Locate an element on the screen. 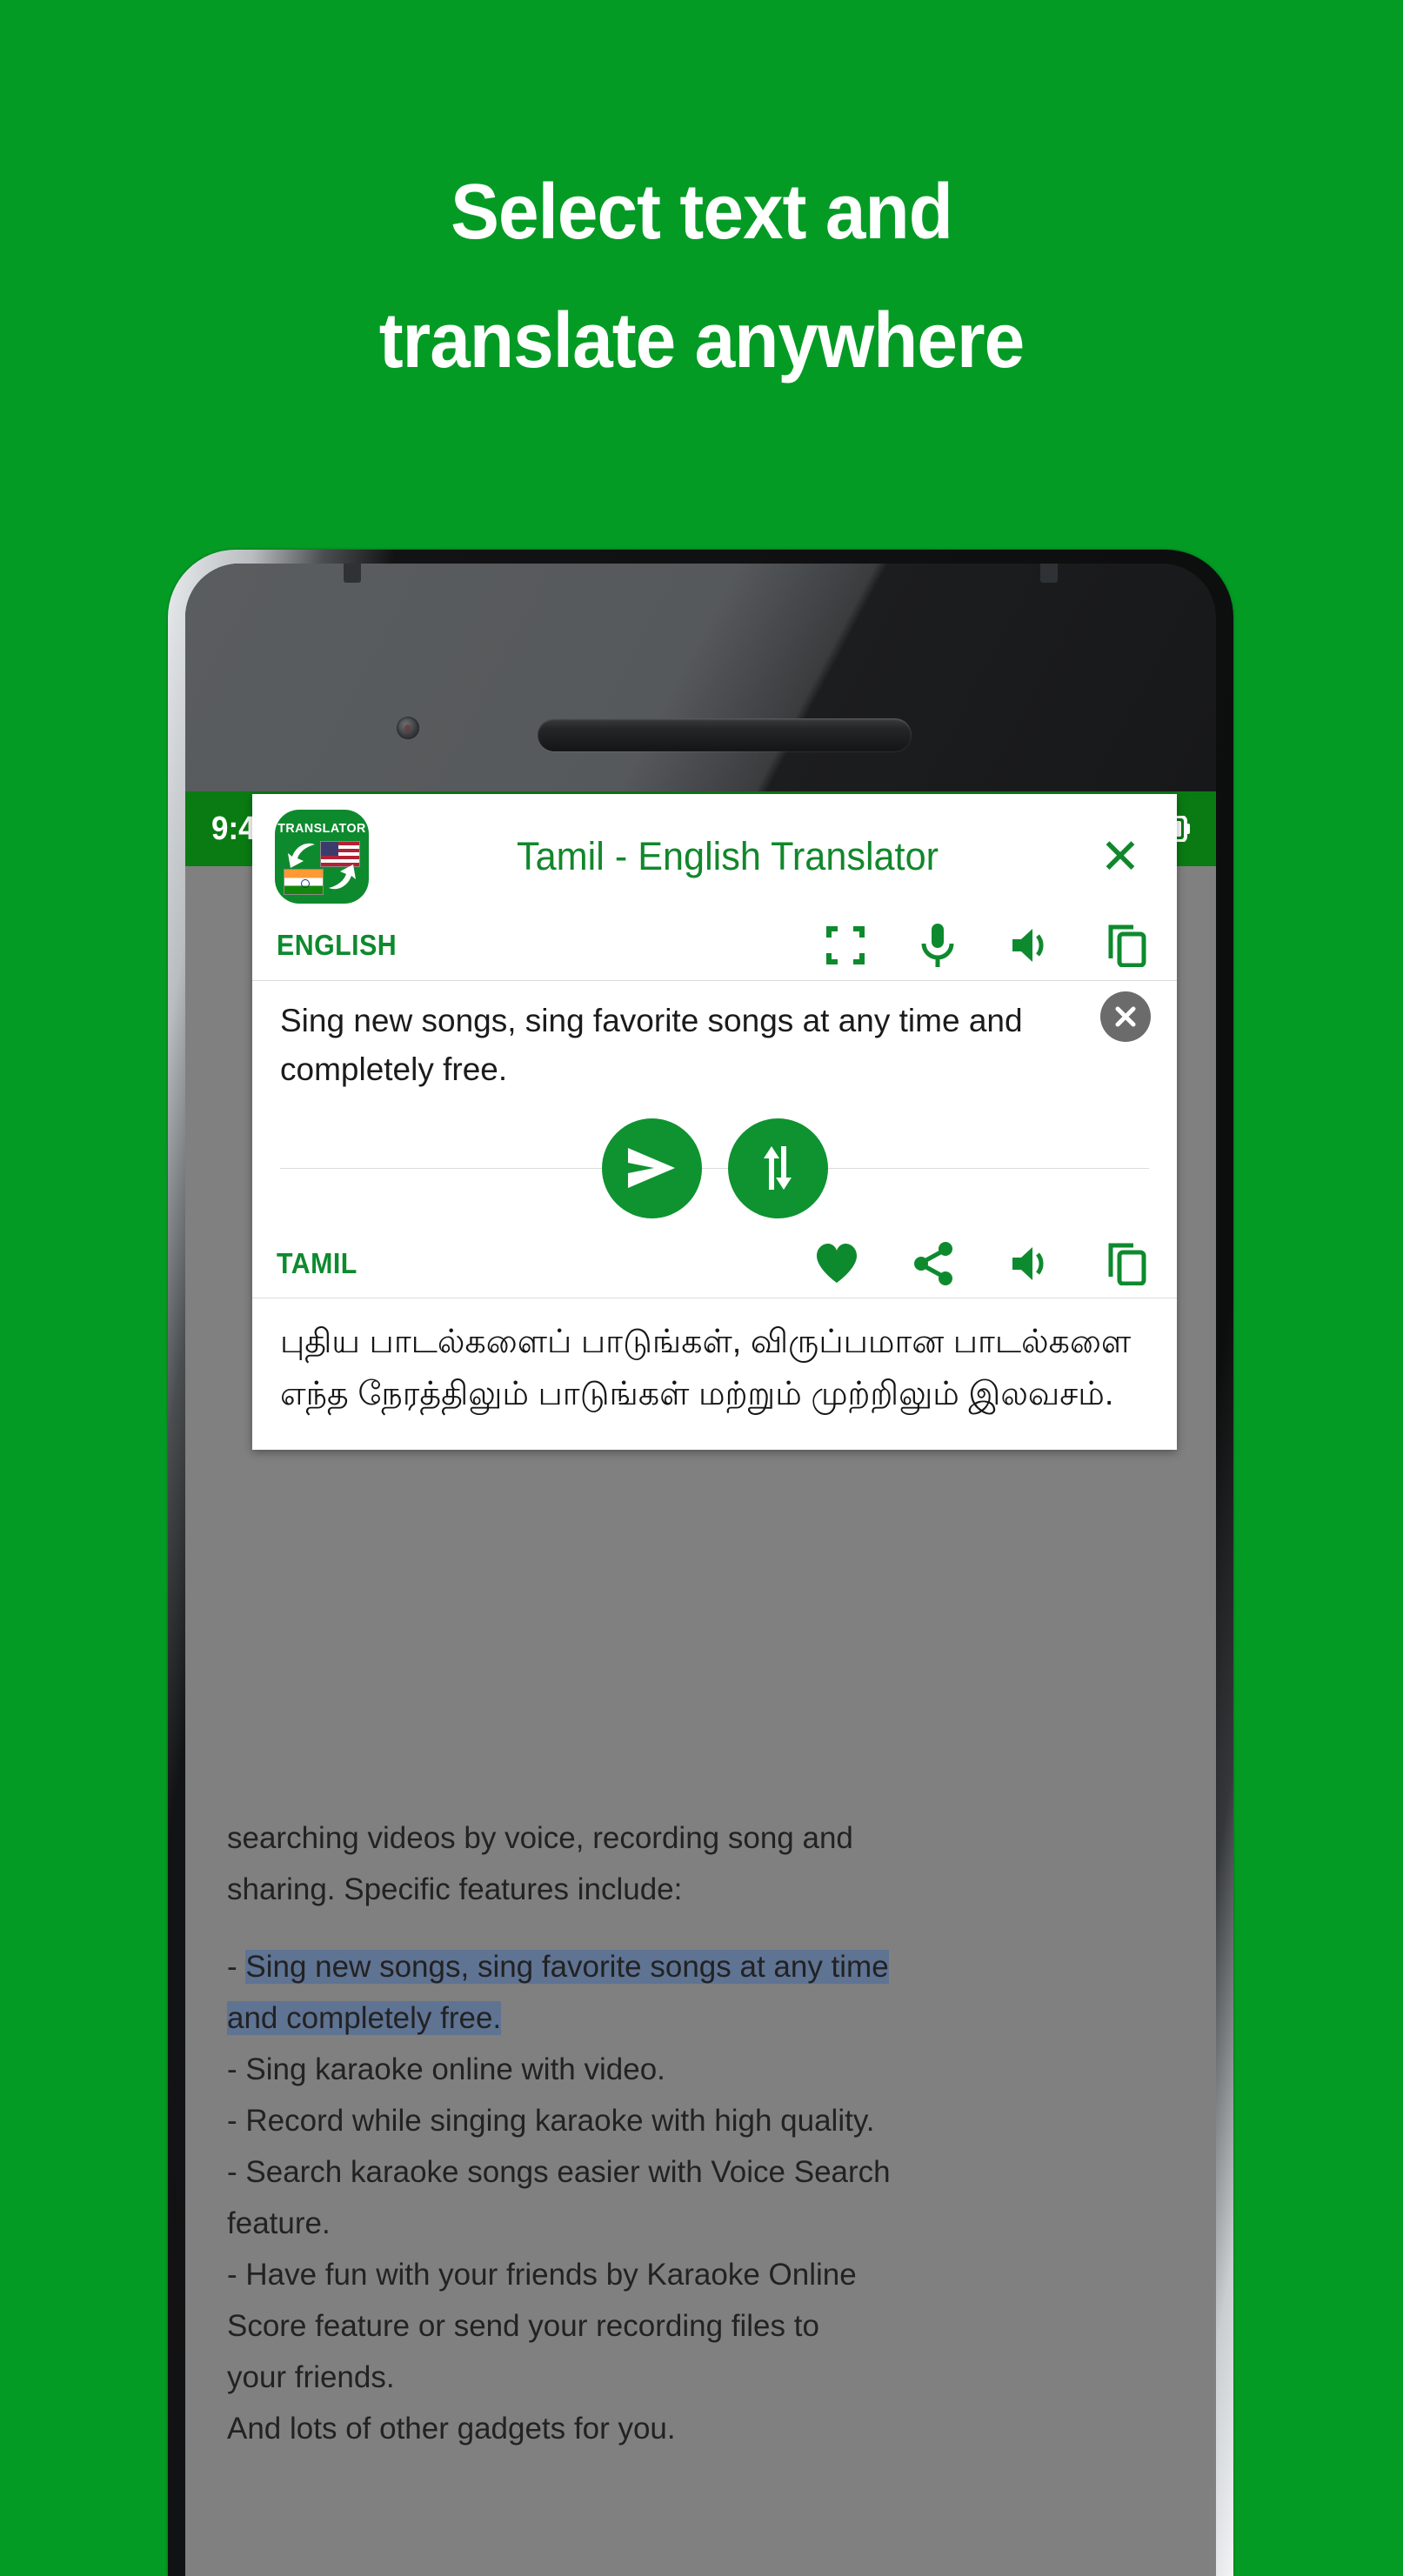 The image size is (1403, 2576). earpiece-speaker is located at coordinates (725, 734).